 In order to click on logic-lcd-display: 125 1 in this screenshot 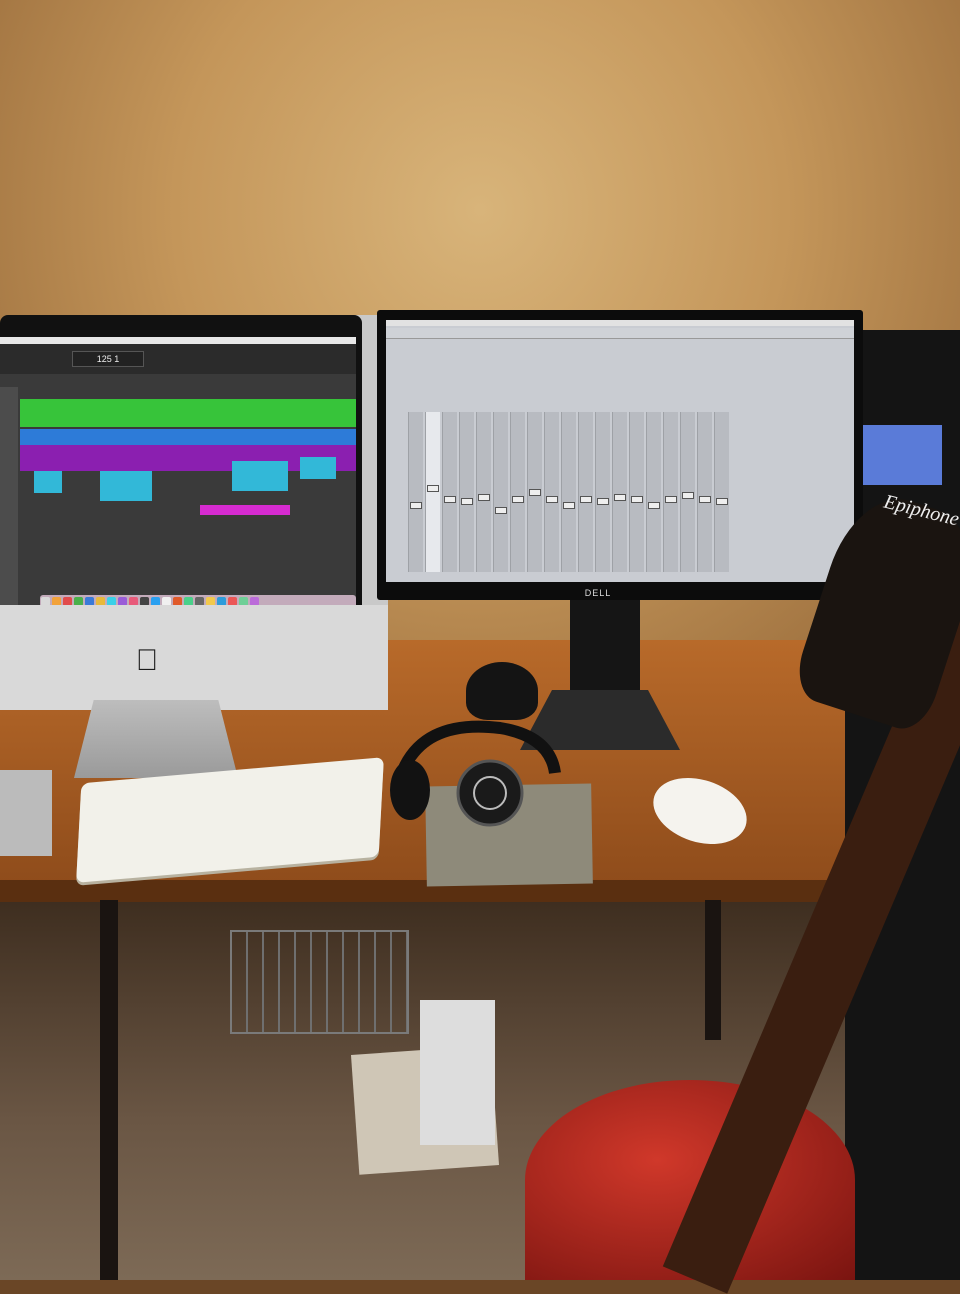, I will do `click(108, 359)`.